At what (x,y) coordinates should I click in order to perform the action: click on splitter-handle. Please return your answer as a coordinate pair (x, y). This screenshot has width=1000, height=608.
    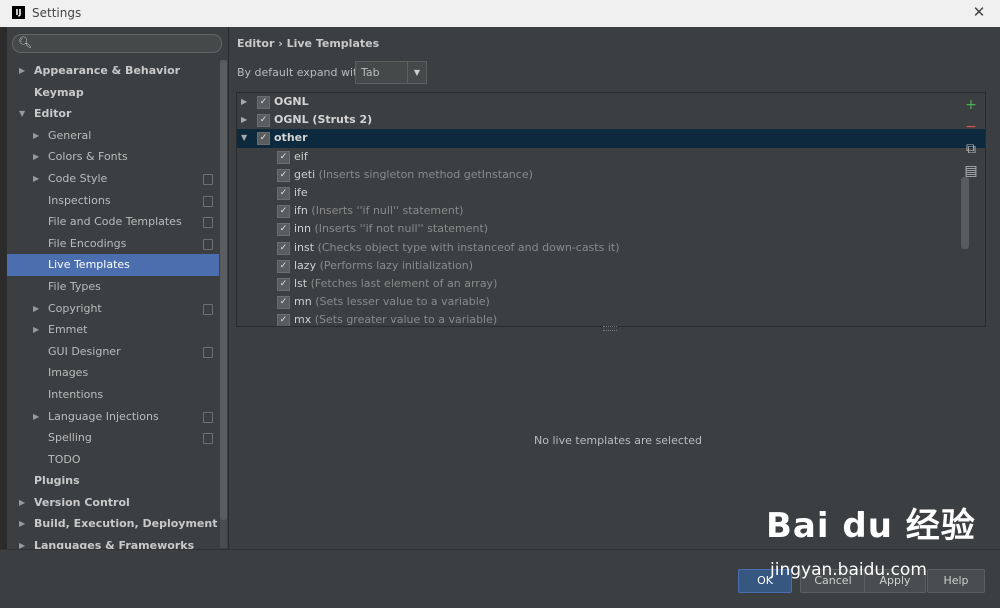
    Looking at the image, I should click on (610, 328).